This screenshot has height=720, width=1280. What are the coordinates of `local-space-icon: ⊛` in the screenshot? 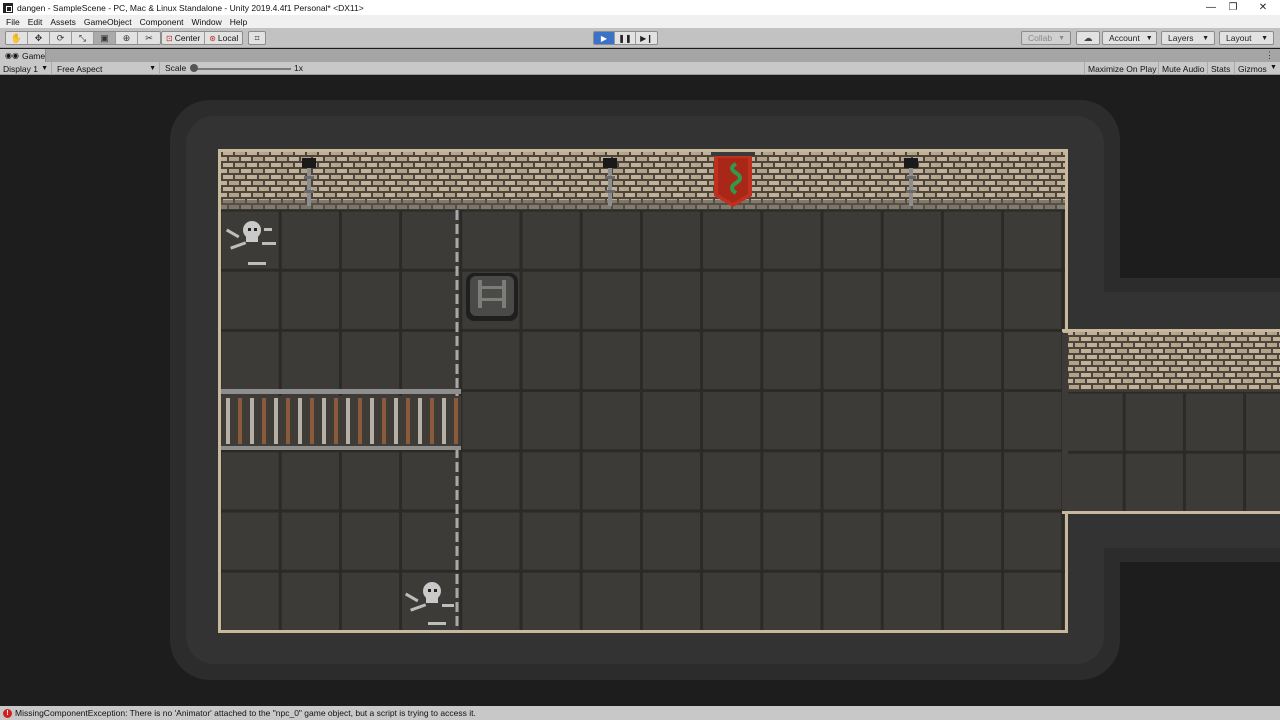 It's located at (212, 38).